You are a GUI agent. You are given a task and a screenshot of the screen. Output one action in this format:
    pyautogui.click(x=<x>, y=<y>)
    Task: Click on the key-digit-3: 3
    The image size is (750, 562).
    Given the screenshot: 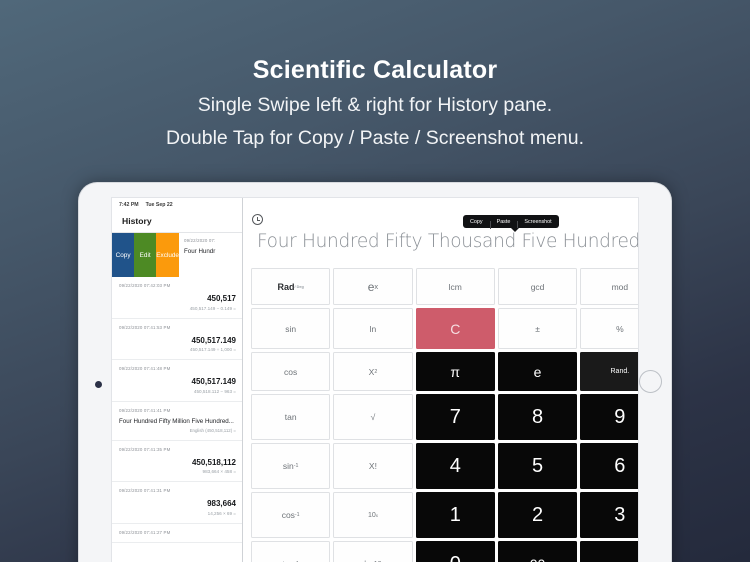 What is the action you would take?
    pyautogui.click(x=609, y=515)
    